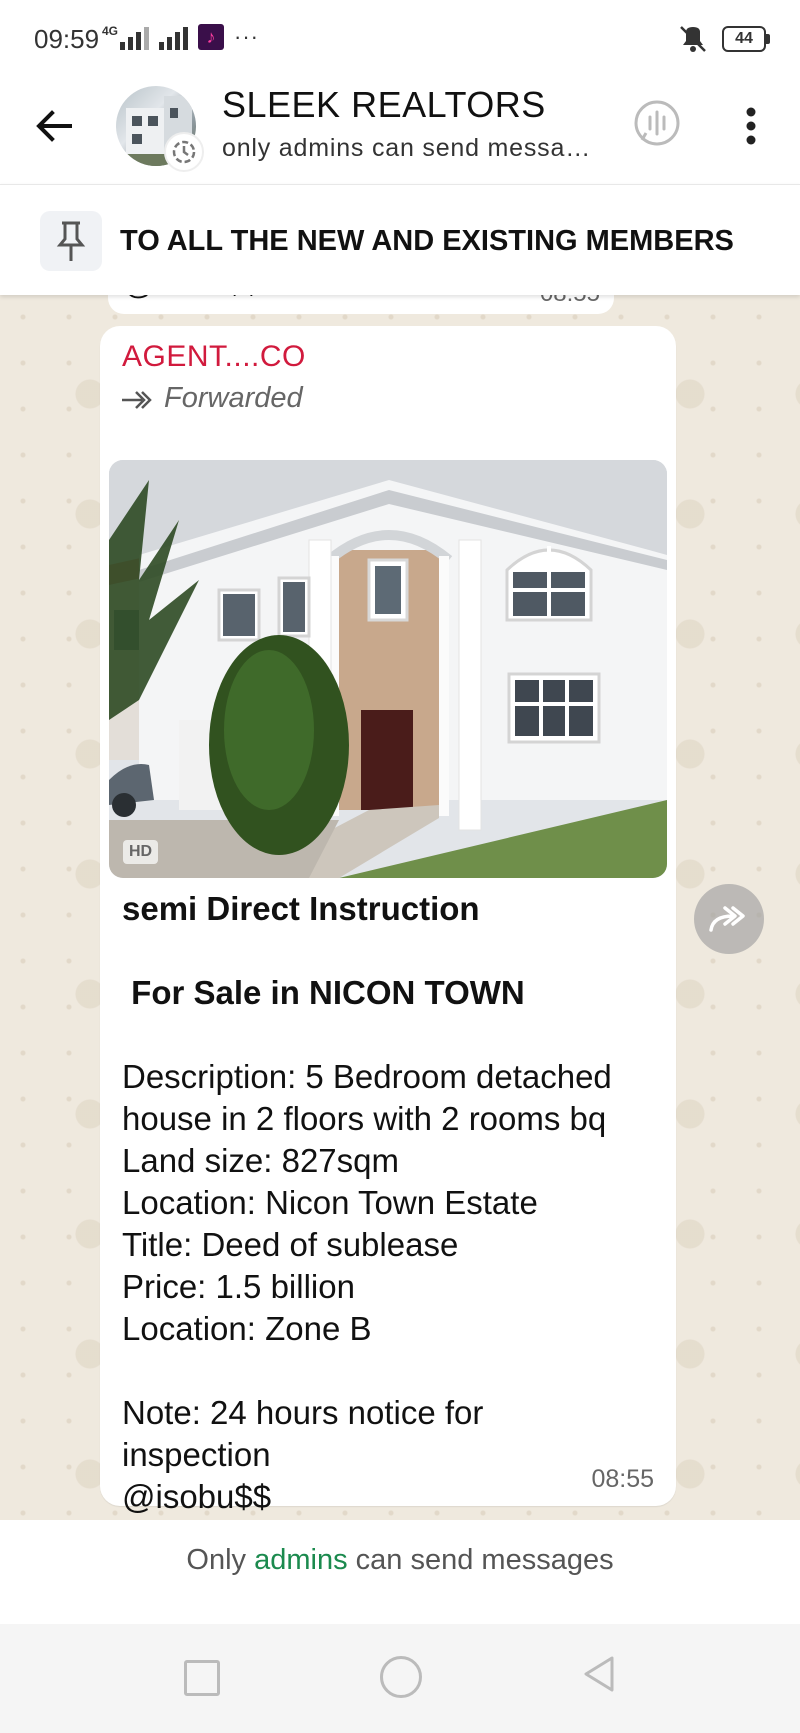 This screenshot has height=1733, width=800. Describe the element at coordinates (303, 1412) in the screenshot. I see `caption-line: Note: 24 hours notice for` at that location.